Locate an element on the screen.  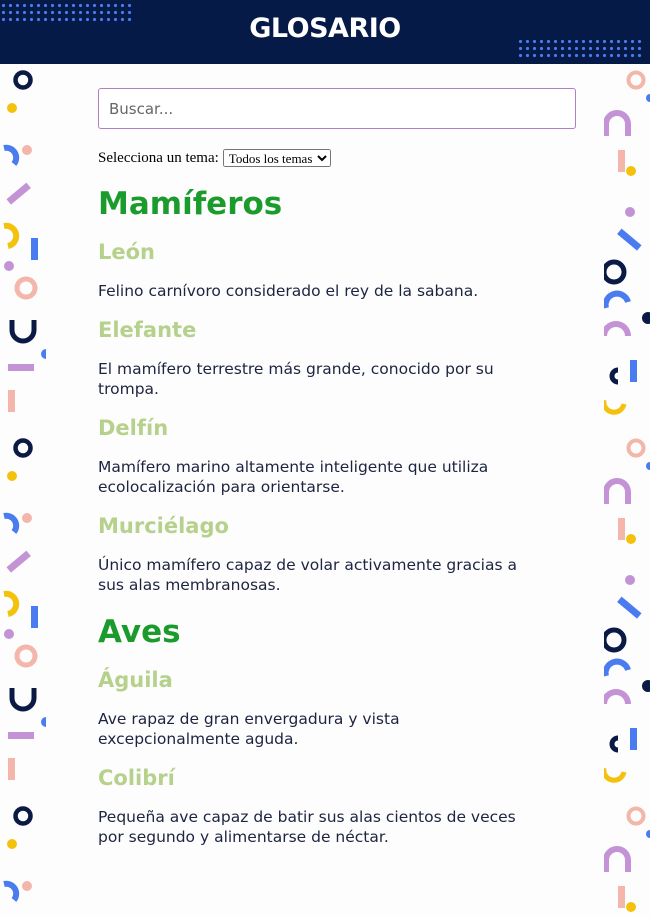
topic-filter-label: Selecciona un tema: is located at coordinates (158, 157).